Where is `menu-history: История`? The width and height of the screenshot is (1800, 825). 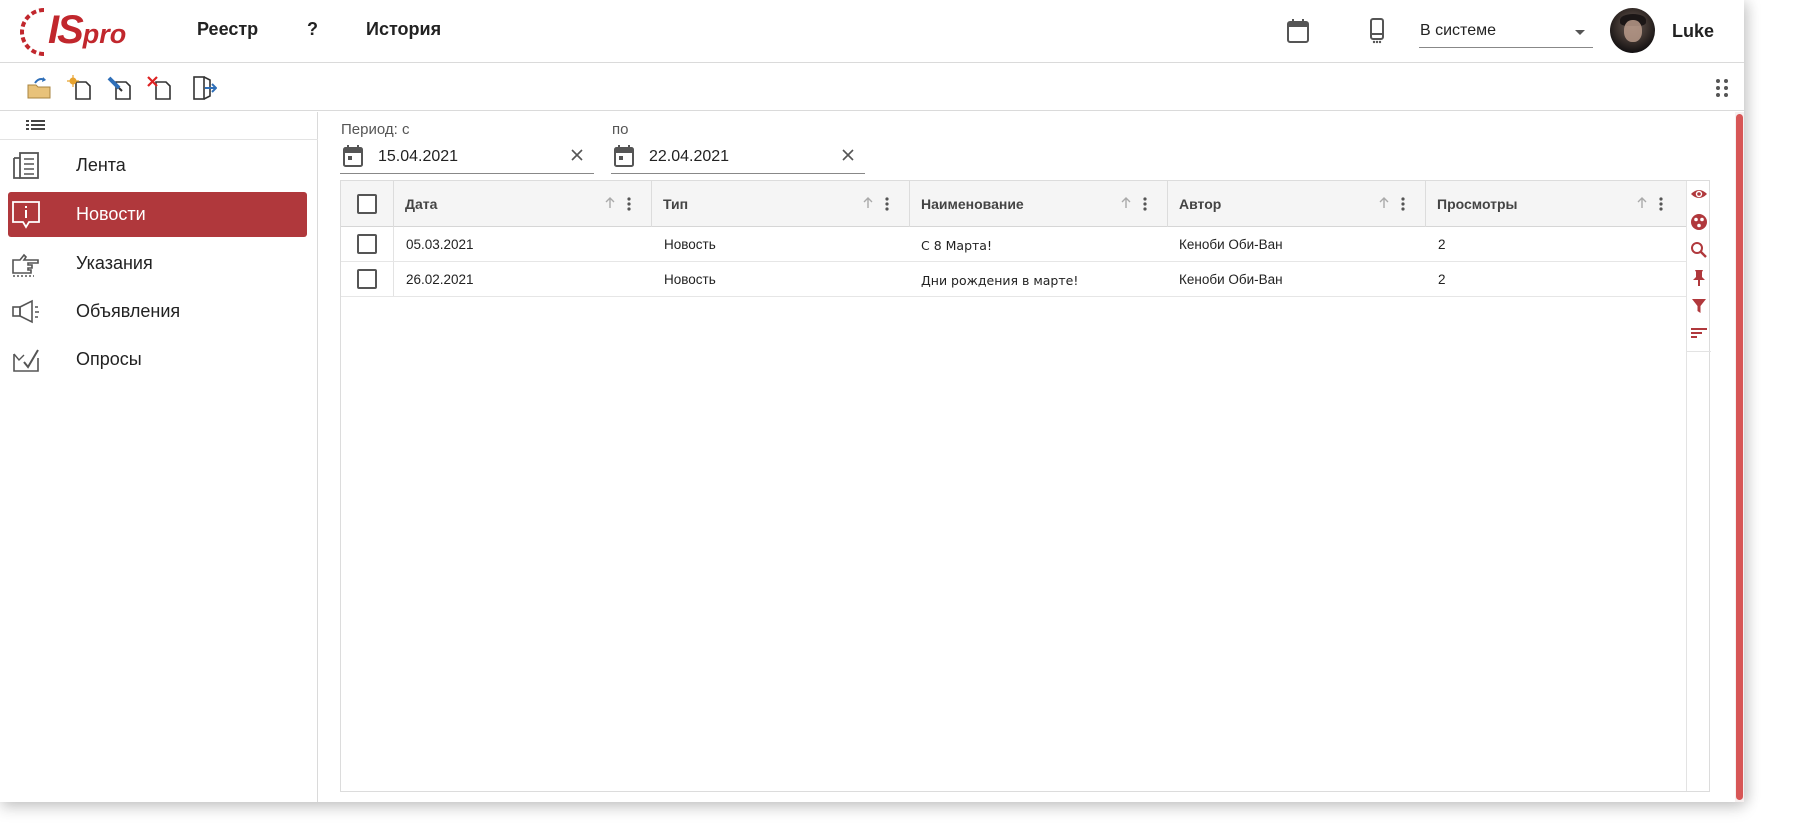
menu-history: История is located at coordinates (403, 29).